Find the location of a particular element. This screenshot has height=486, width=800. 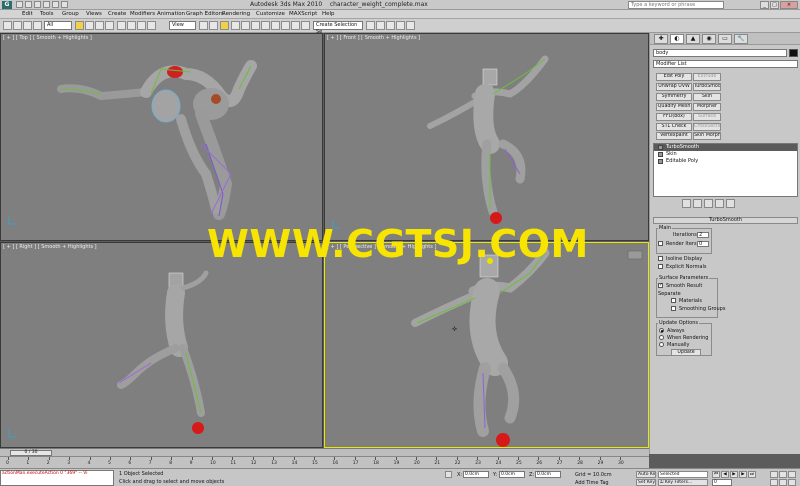

material-editor-icon is located at coordinates (380, 25).